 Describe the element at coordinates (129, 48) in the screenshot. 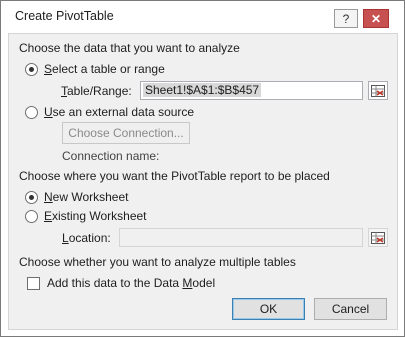

I see `data-section-heading: Choose the data that you want to analyze` at that location.